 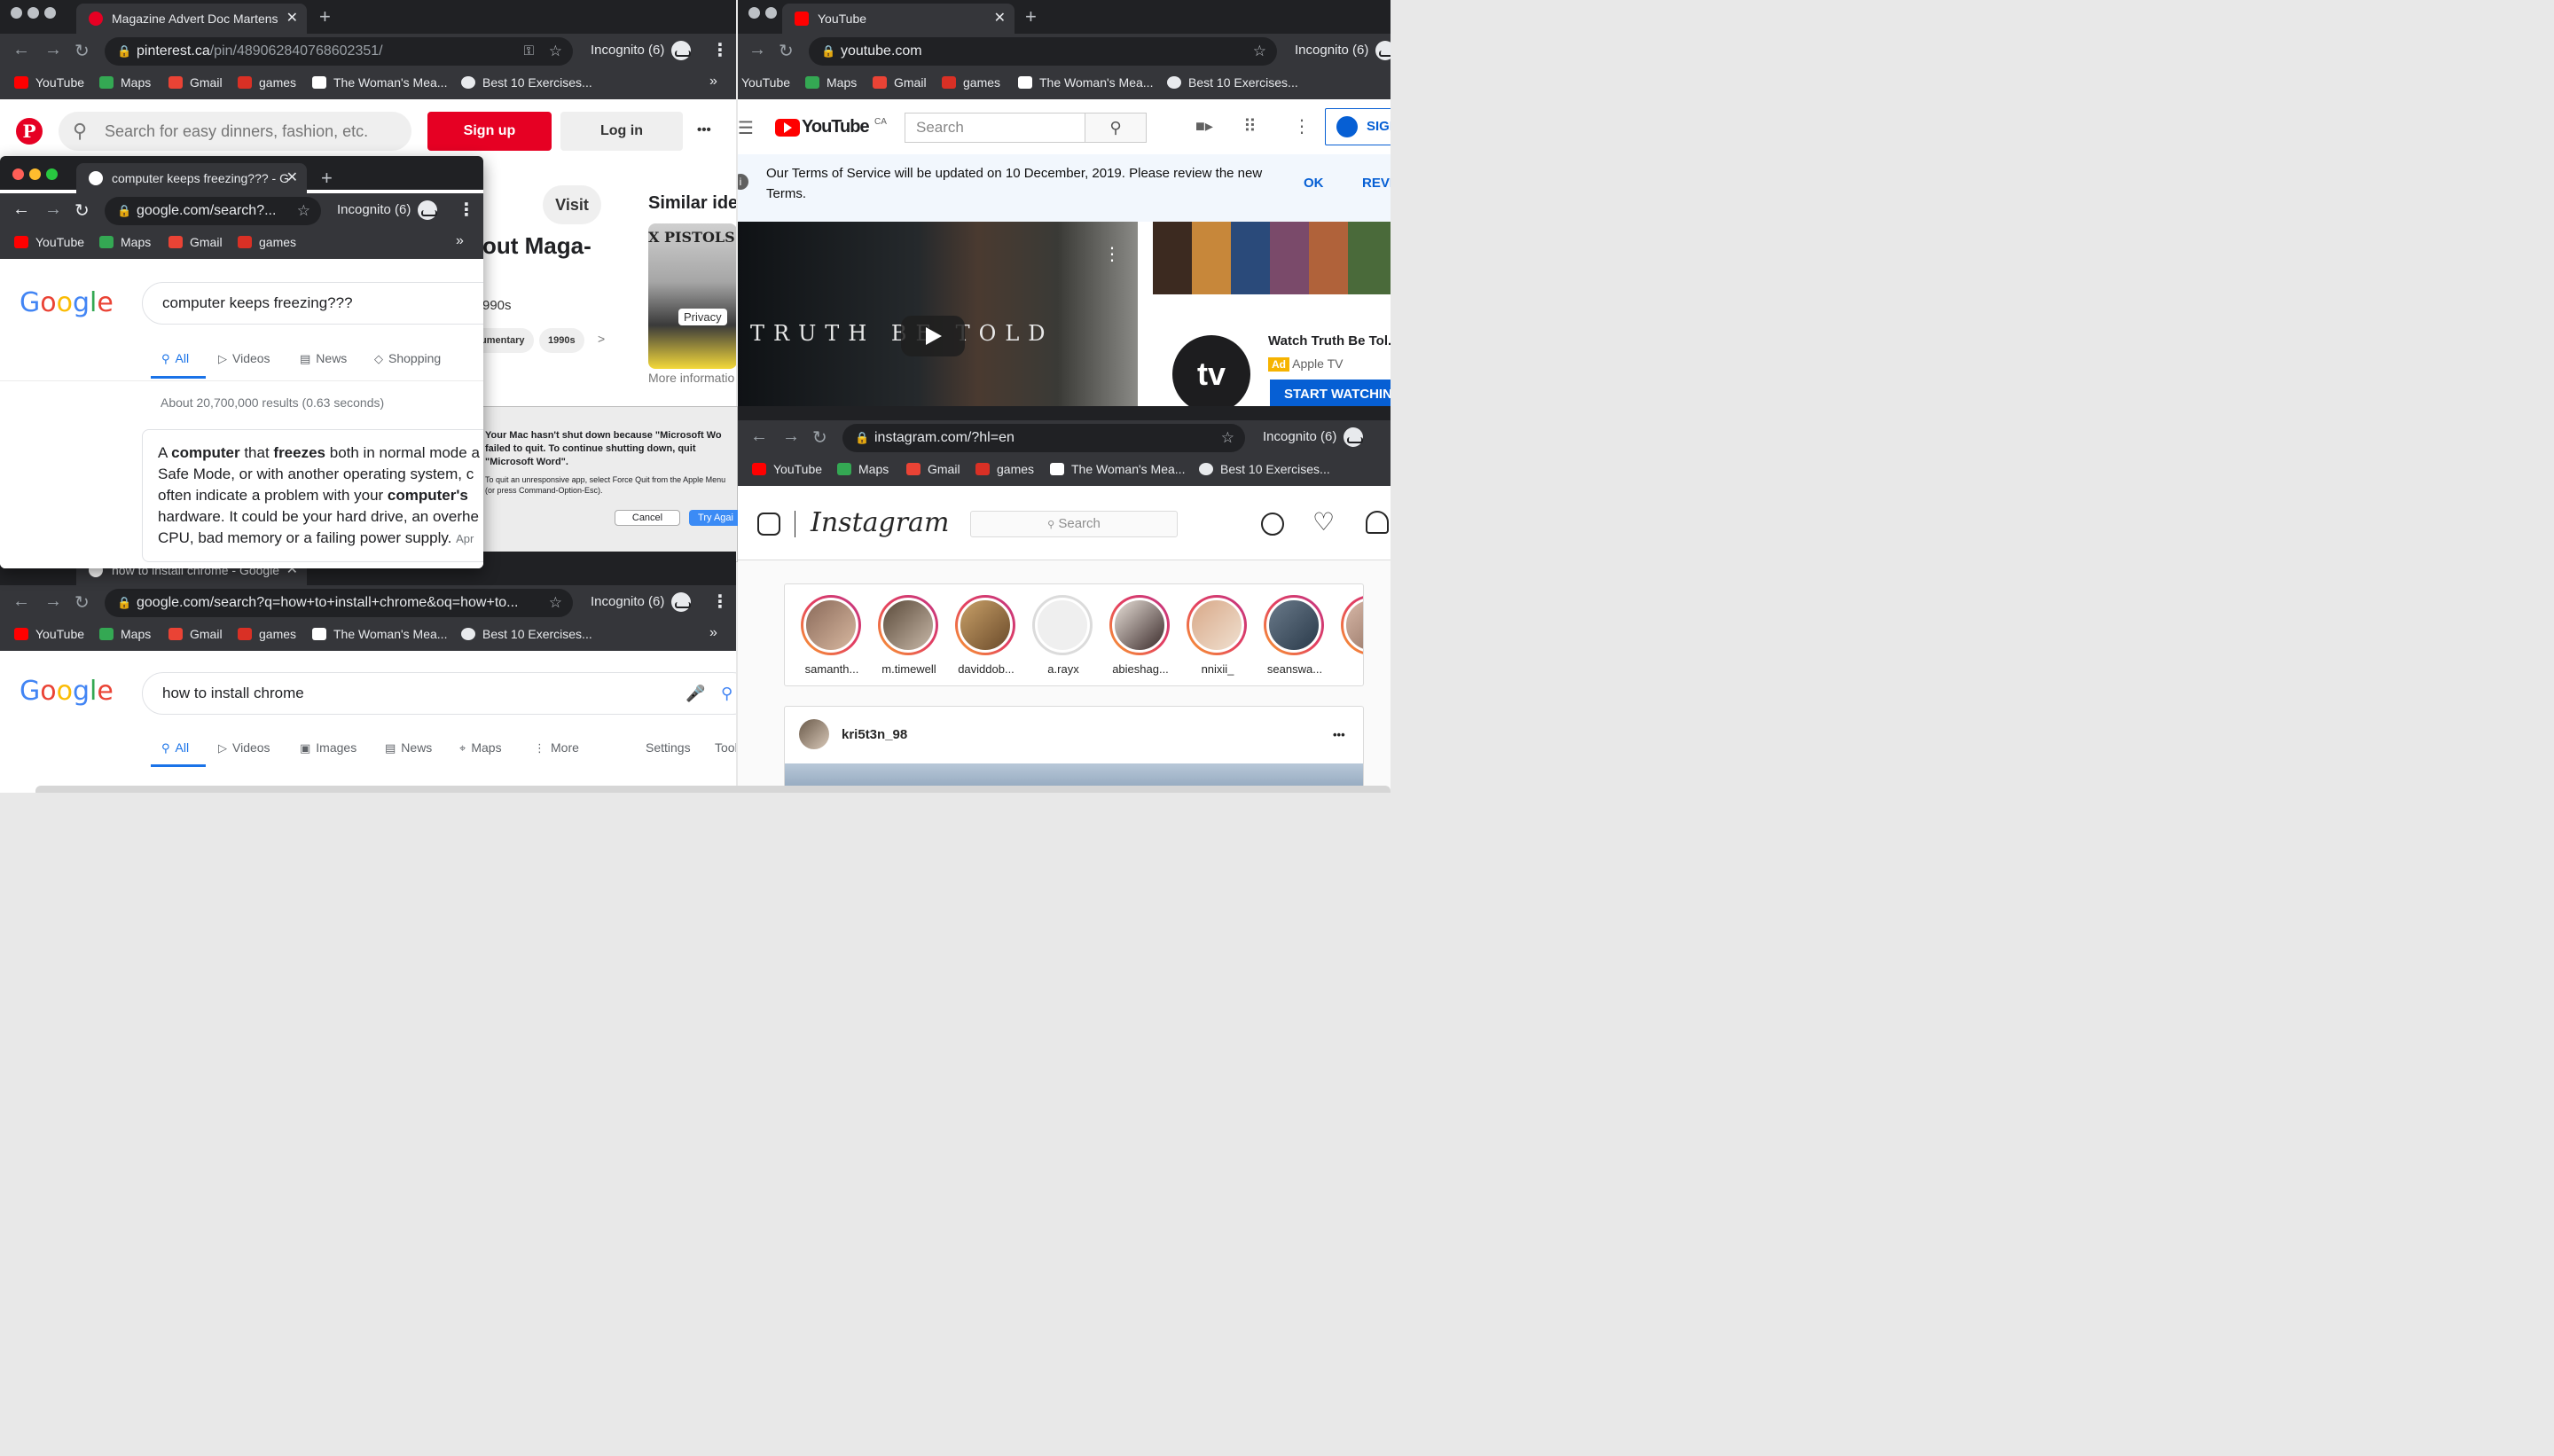 What do you see at coordinates (1250, 126) in the screenshot?
I see `apps-grid-icon: ⠿` at bounding box center [1250, 126].